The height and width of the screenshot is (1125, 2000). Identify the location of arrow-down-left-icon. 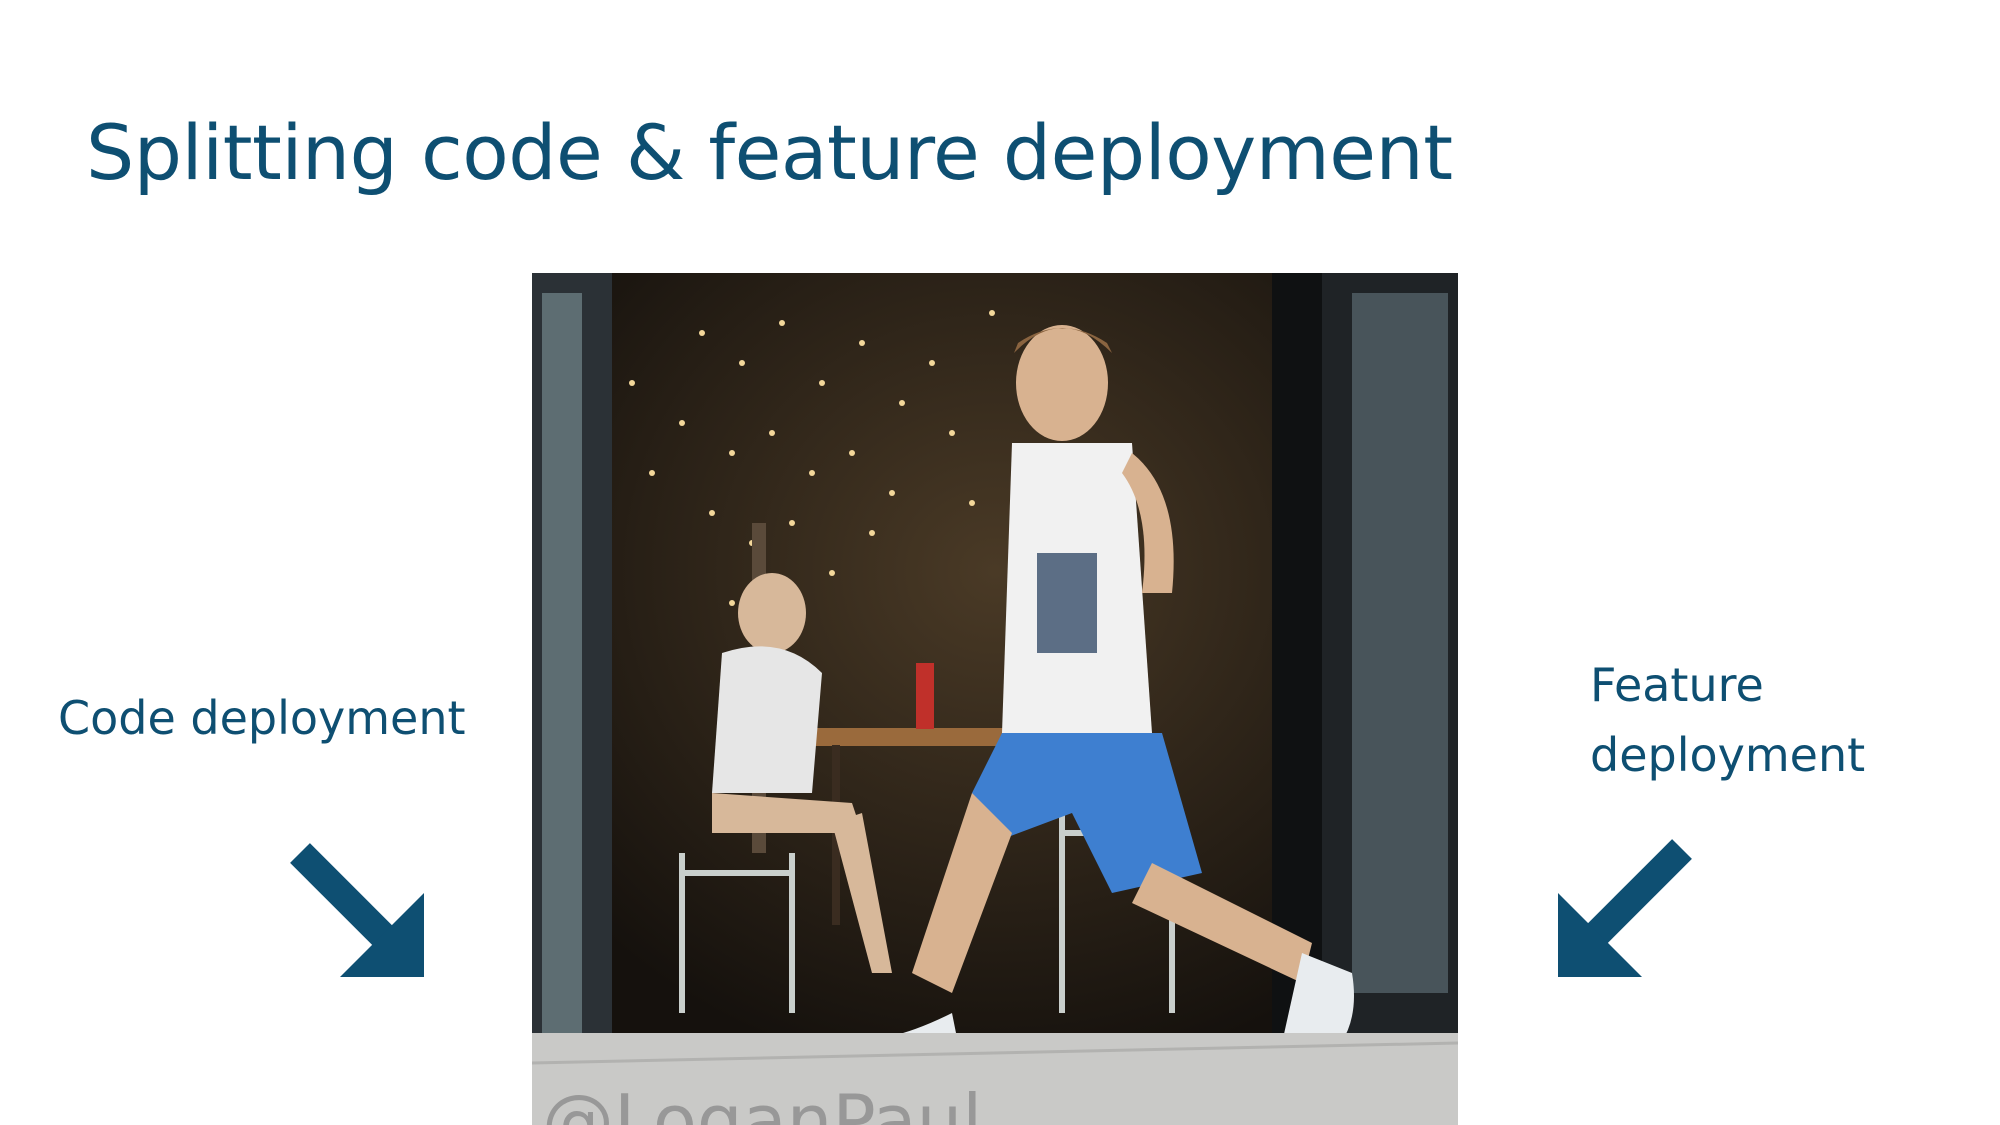
(1625, 908).